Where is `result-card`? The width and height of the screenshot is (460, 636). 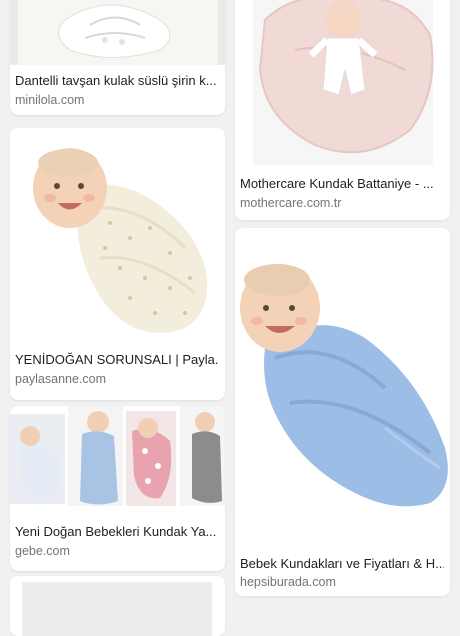 result-card is located at coordinates (117, 606).